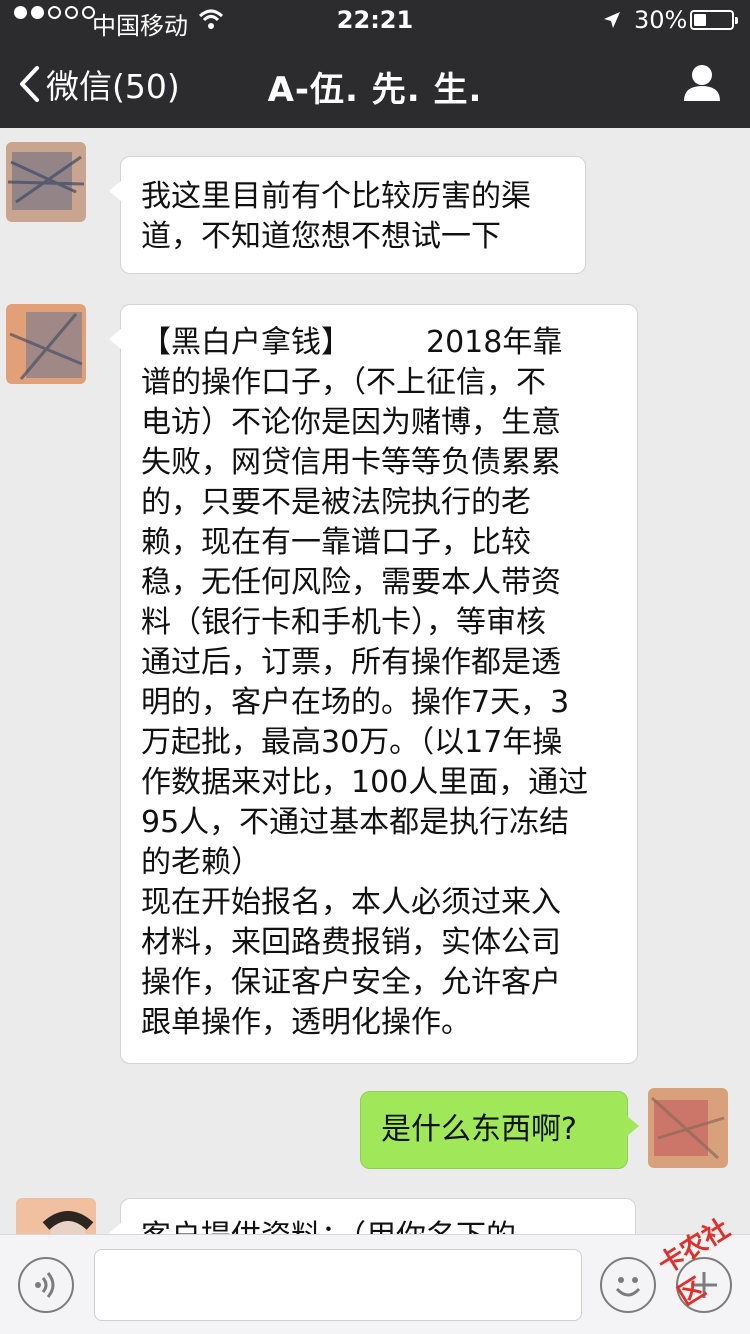 Image resolution: width=750 pixels, height=1334 pixels. Describe the element at coordinates (365, 782) in the screenshot. I see `message-text: 作数据来对比，100人里面，通过` at that location.